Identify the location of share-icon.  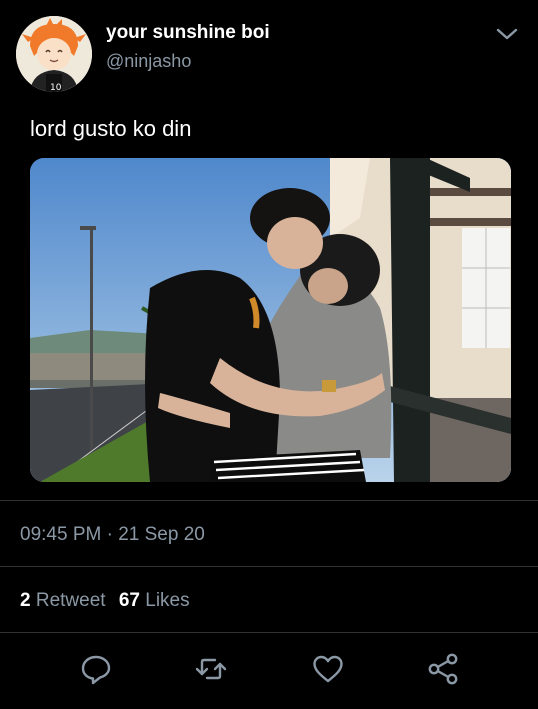
(443, 669).